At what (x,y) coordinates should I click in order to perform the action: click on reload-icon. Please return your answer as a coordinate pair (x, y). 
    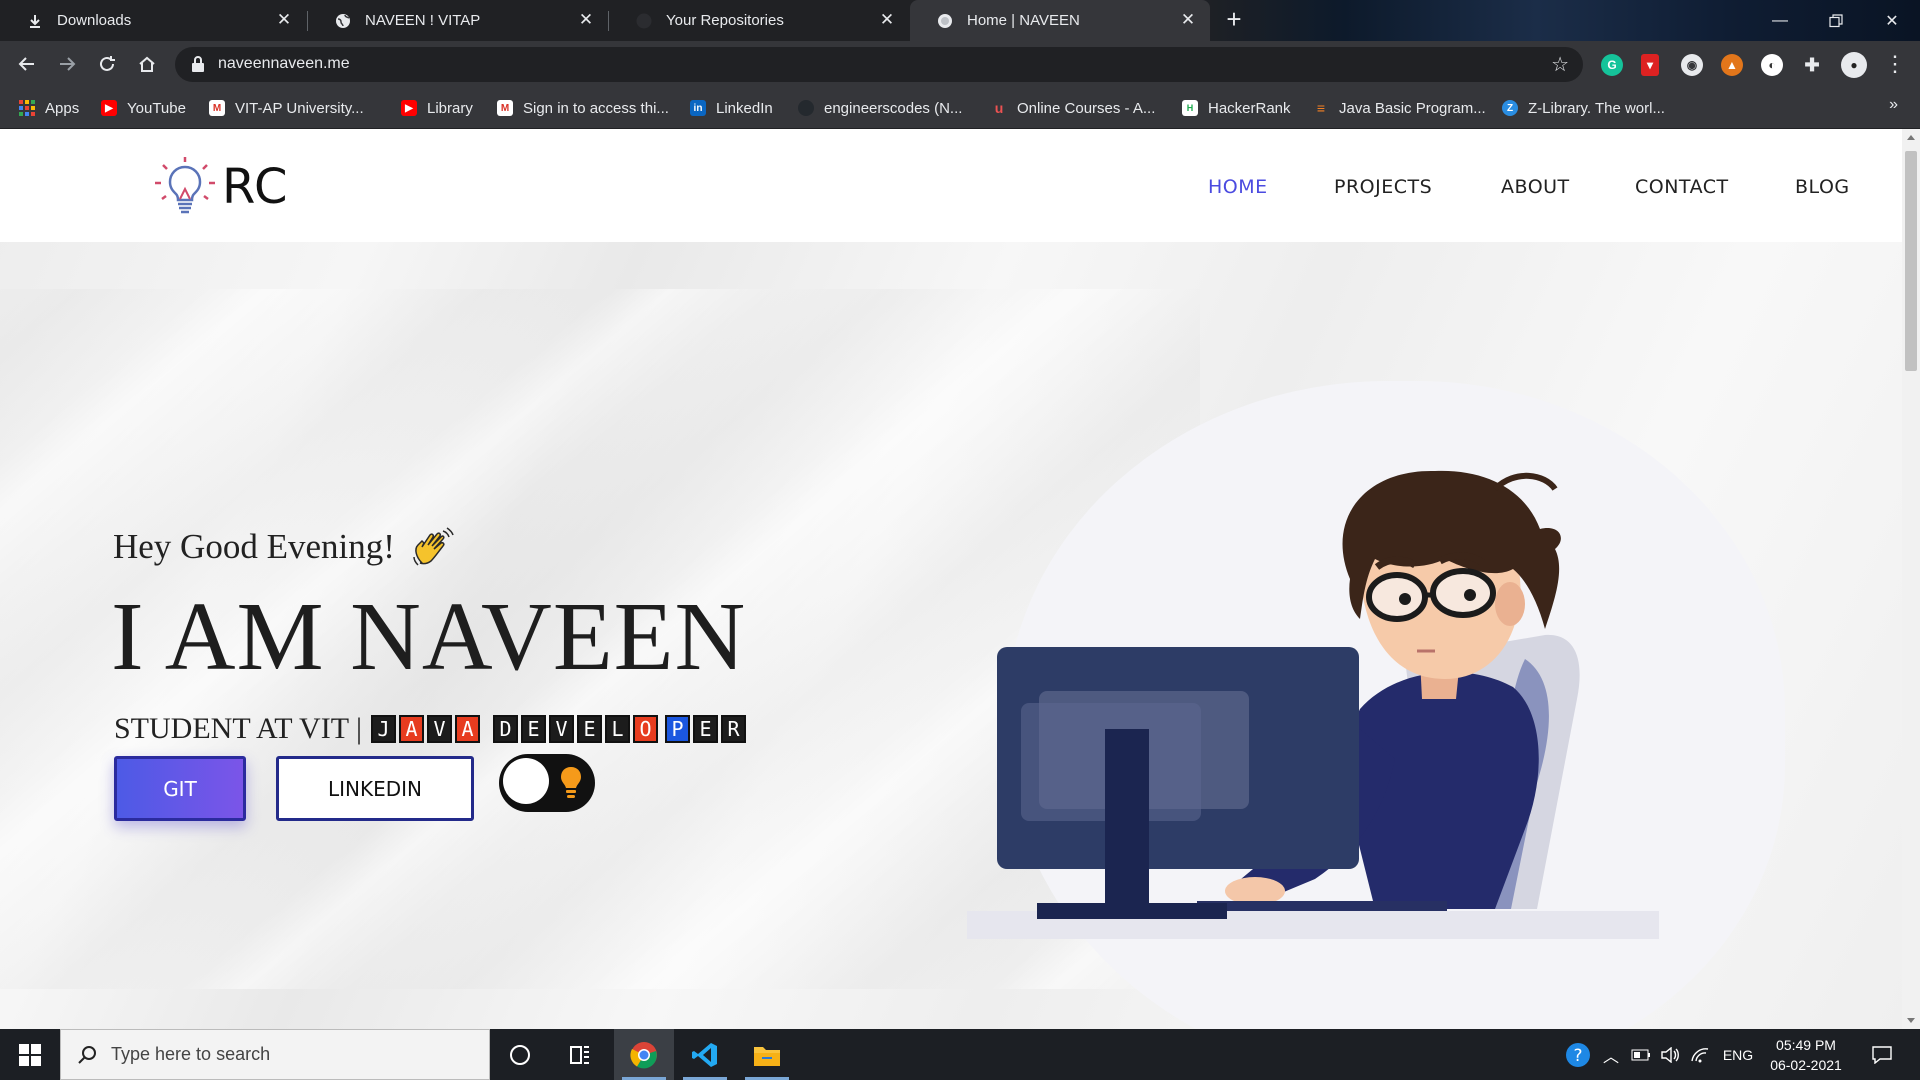
    Looking at the image, I should click on (107, 64).